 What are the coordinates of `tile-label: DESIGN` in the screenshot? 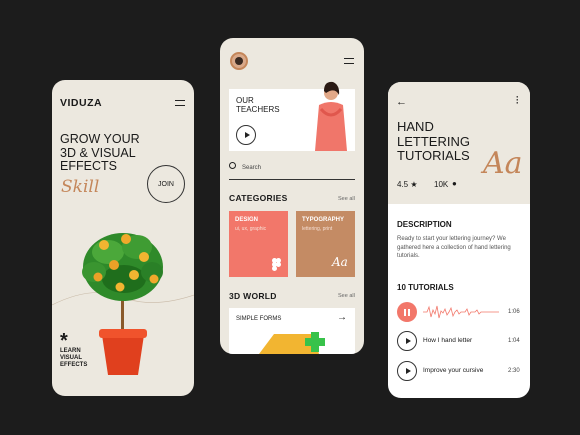 It's located at (247, 220).